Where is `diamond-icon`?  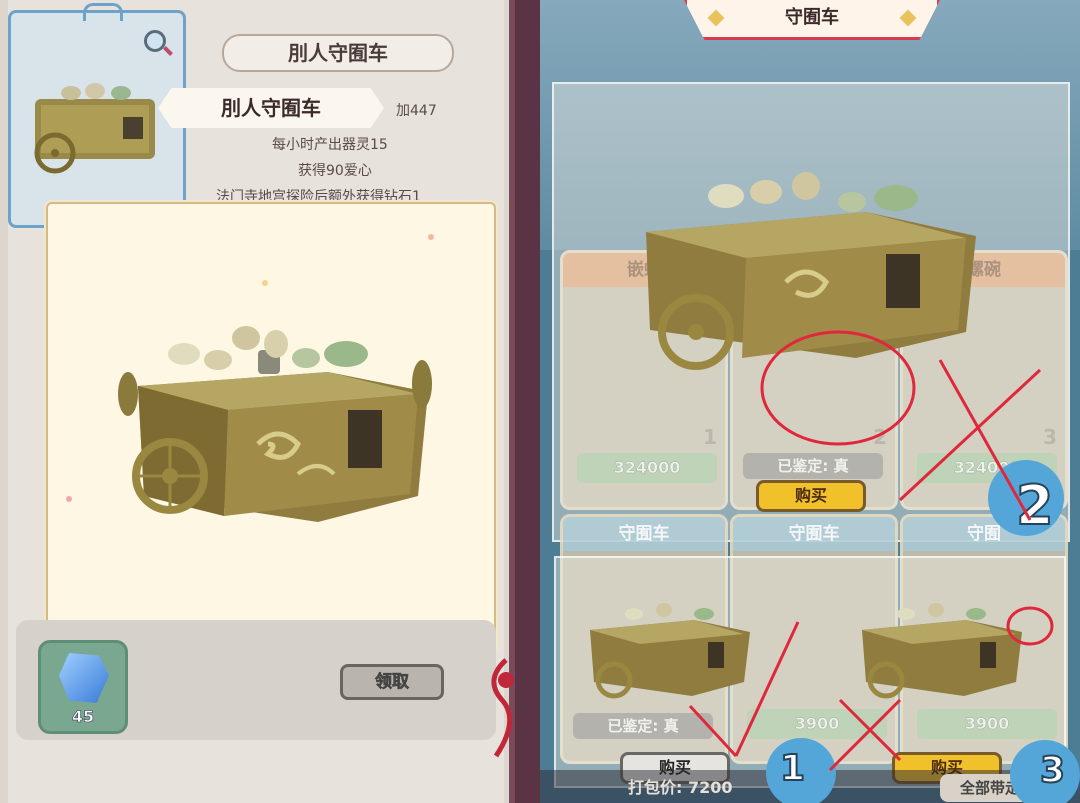
diamond-icon is located at coordinates (84, 678).